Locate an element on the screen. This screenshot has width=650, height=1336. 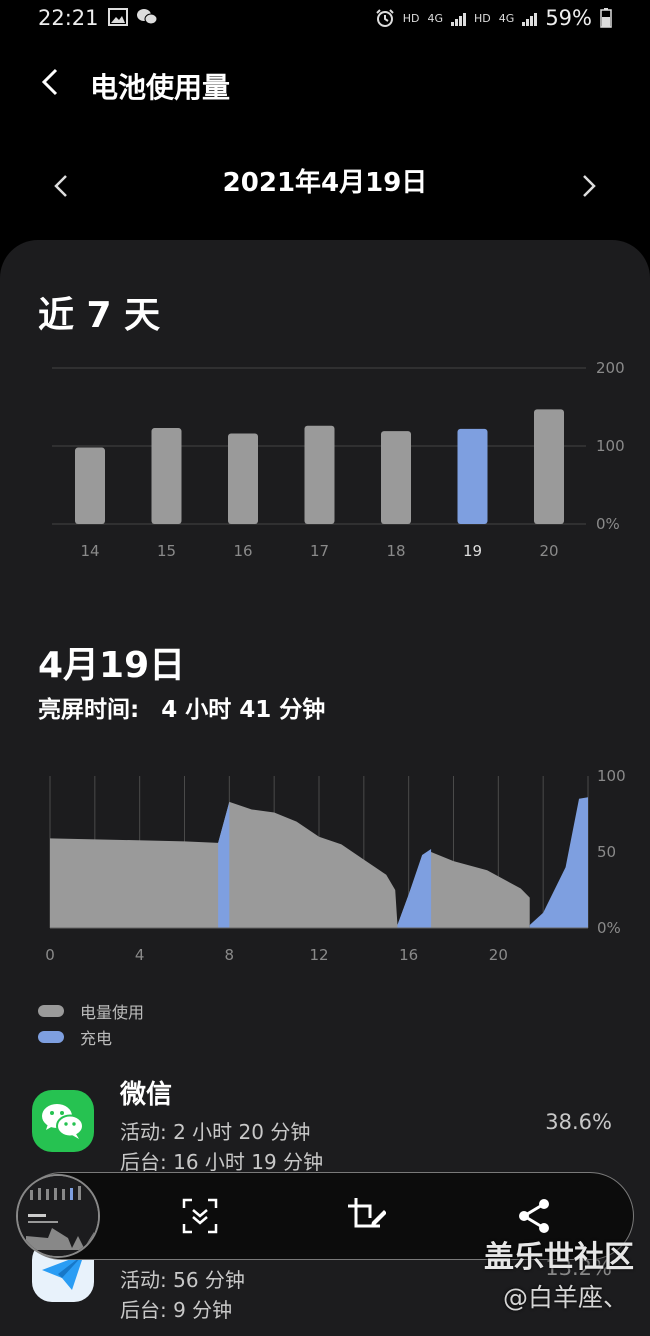
x-tick-label: 15 is located at coordinates (166, 551).